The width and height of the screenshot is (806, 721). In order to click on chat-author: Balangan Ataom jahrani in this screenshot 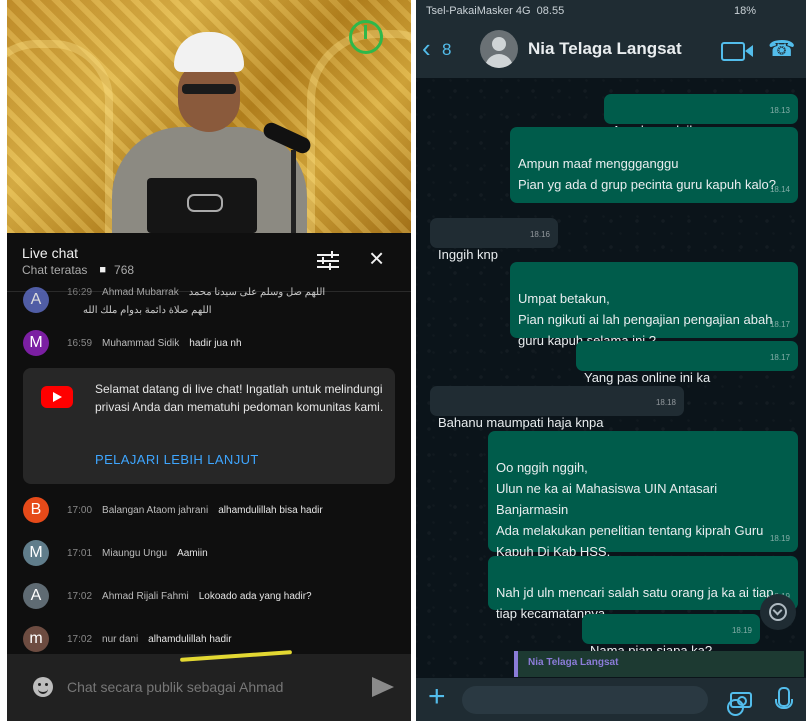, I will do `click(155, 510)`.